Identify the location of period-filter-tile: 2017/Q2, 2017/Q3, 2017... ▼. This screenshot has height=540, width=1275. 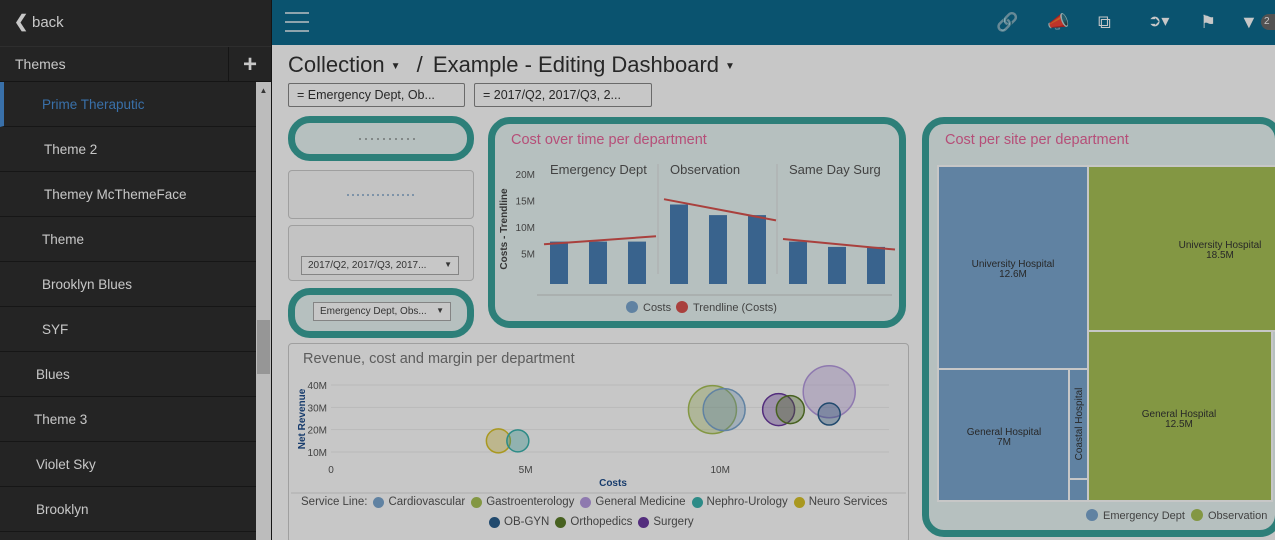
(381, 253).